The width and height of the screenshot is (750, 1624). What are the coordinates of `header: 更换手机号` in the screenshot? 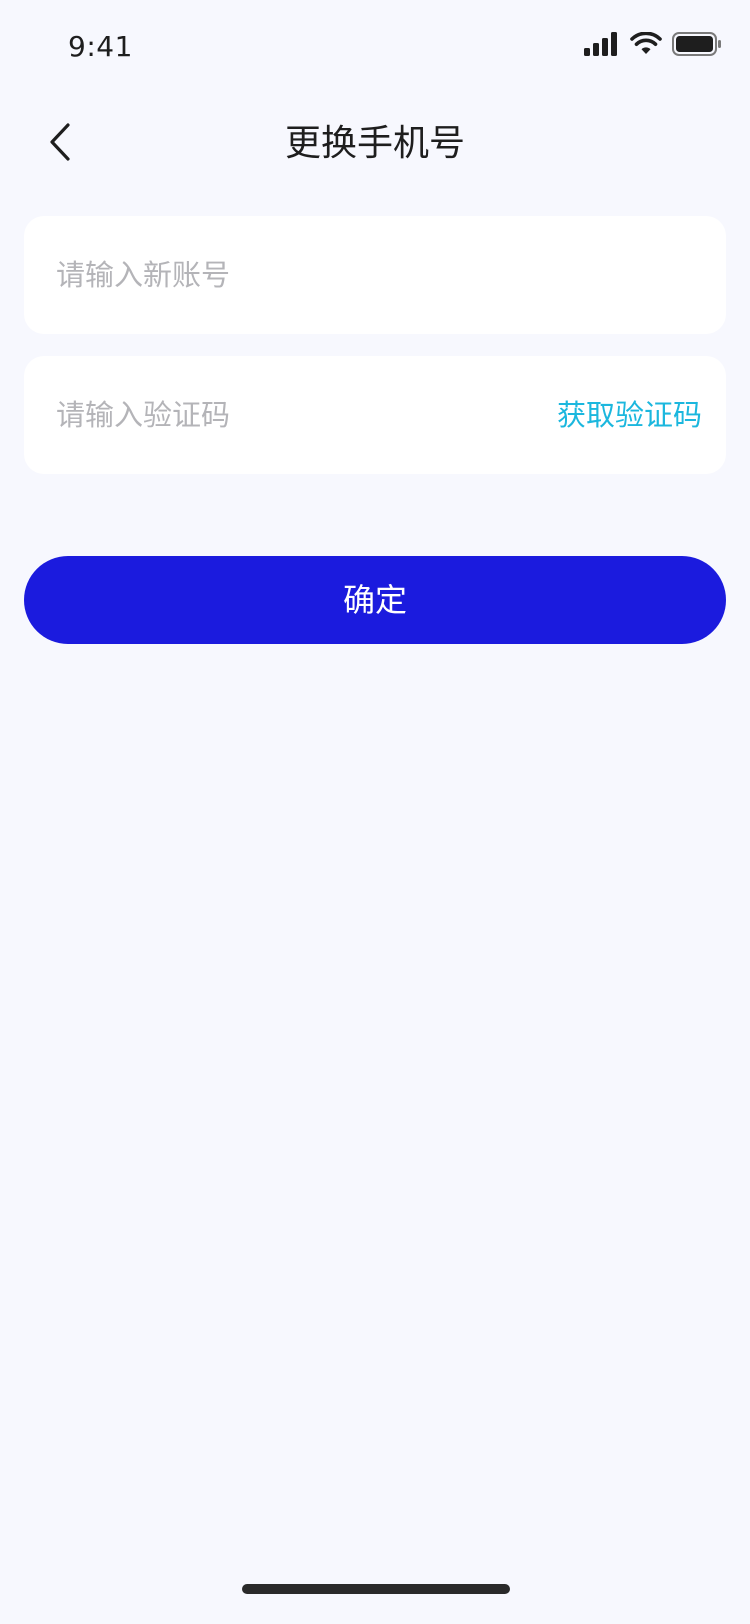 It's located at (375, 144).